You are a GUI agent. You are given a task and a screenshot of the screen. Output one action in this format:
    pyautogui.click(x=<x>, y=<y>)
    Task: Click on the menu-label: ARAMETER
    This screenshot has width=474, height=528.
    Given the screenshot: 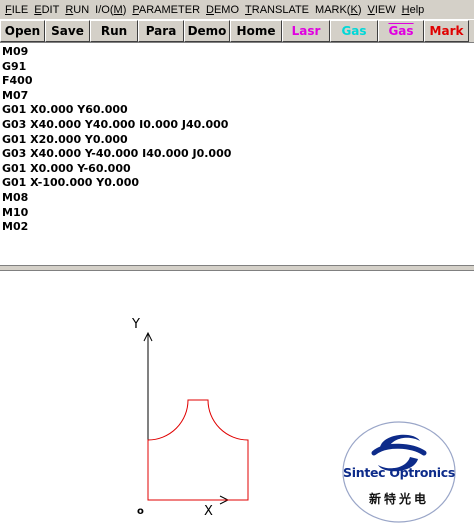 What is the action you would take?
    pyautogui.click(x=169, y=9)
    